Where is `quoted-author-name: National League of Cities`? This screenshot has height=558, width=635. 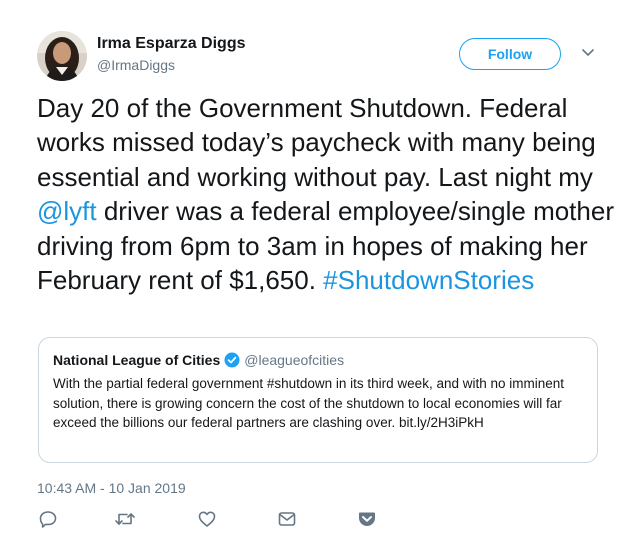
quoted-author-name: National League of Cities is located at coordinates (137, 360).